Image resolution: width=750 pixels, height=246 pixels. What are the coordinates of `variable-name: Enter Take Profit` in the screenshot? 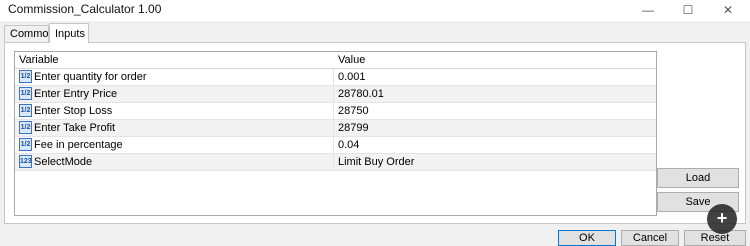 It's located at (75, 128).